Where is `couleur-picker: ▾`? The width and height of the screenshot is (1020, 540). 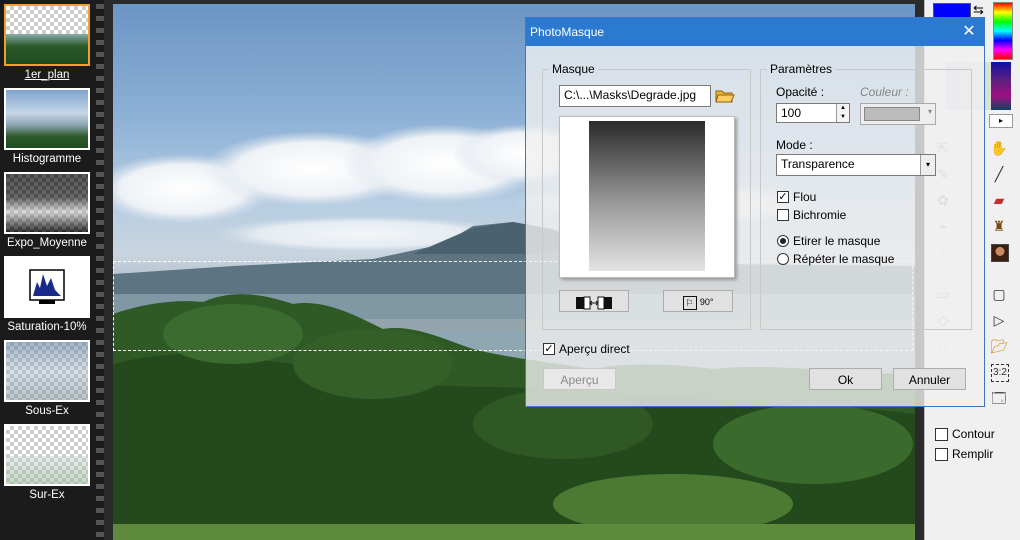
couleur-picker: ▾ is located at coordinates (898, 114).